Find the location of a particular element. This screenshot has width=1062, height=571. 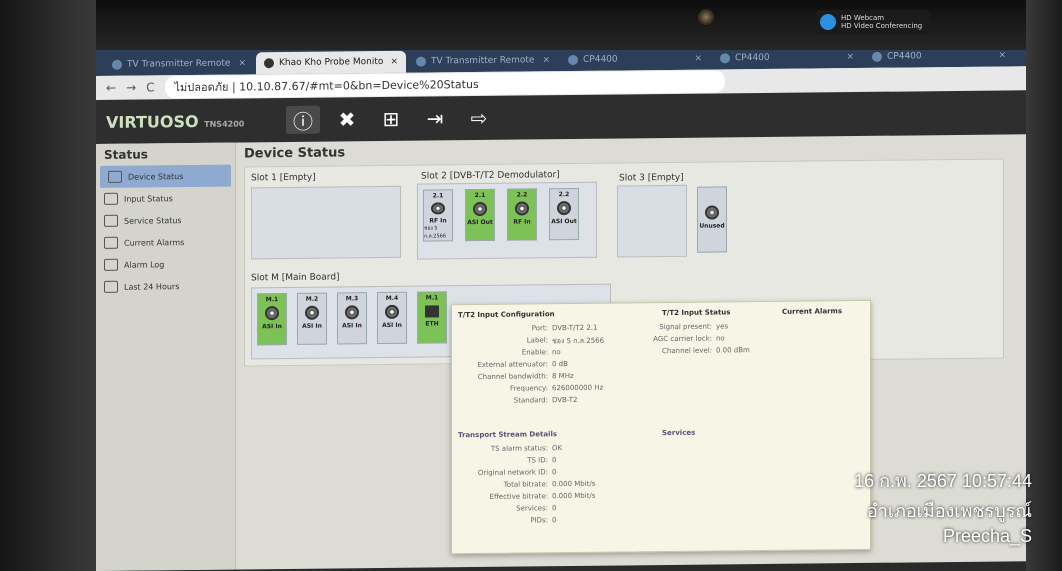

port-card: 2.1 ASI Out is located at coordinates (480, 215).